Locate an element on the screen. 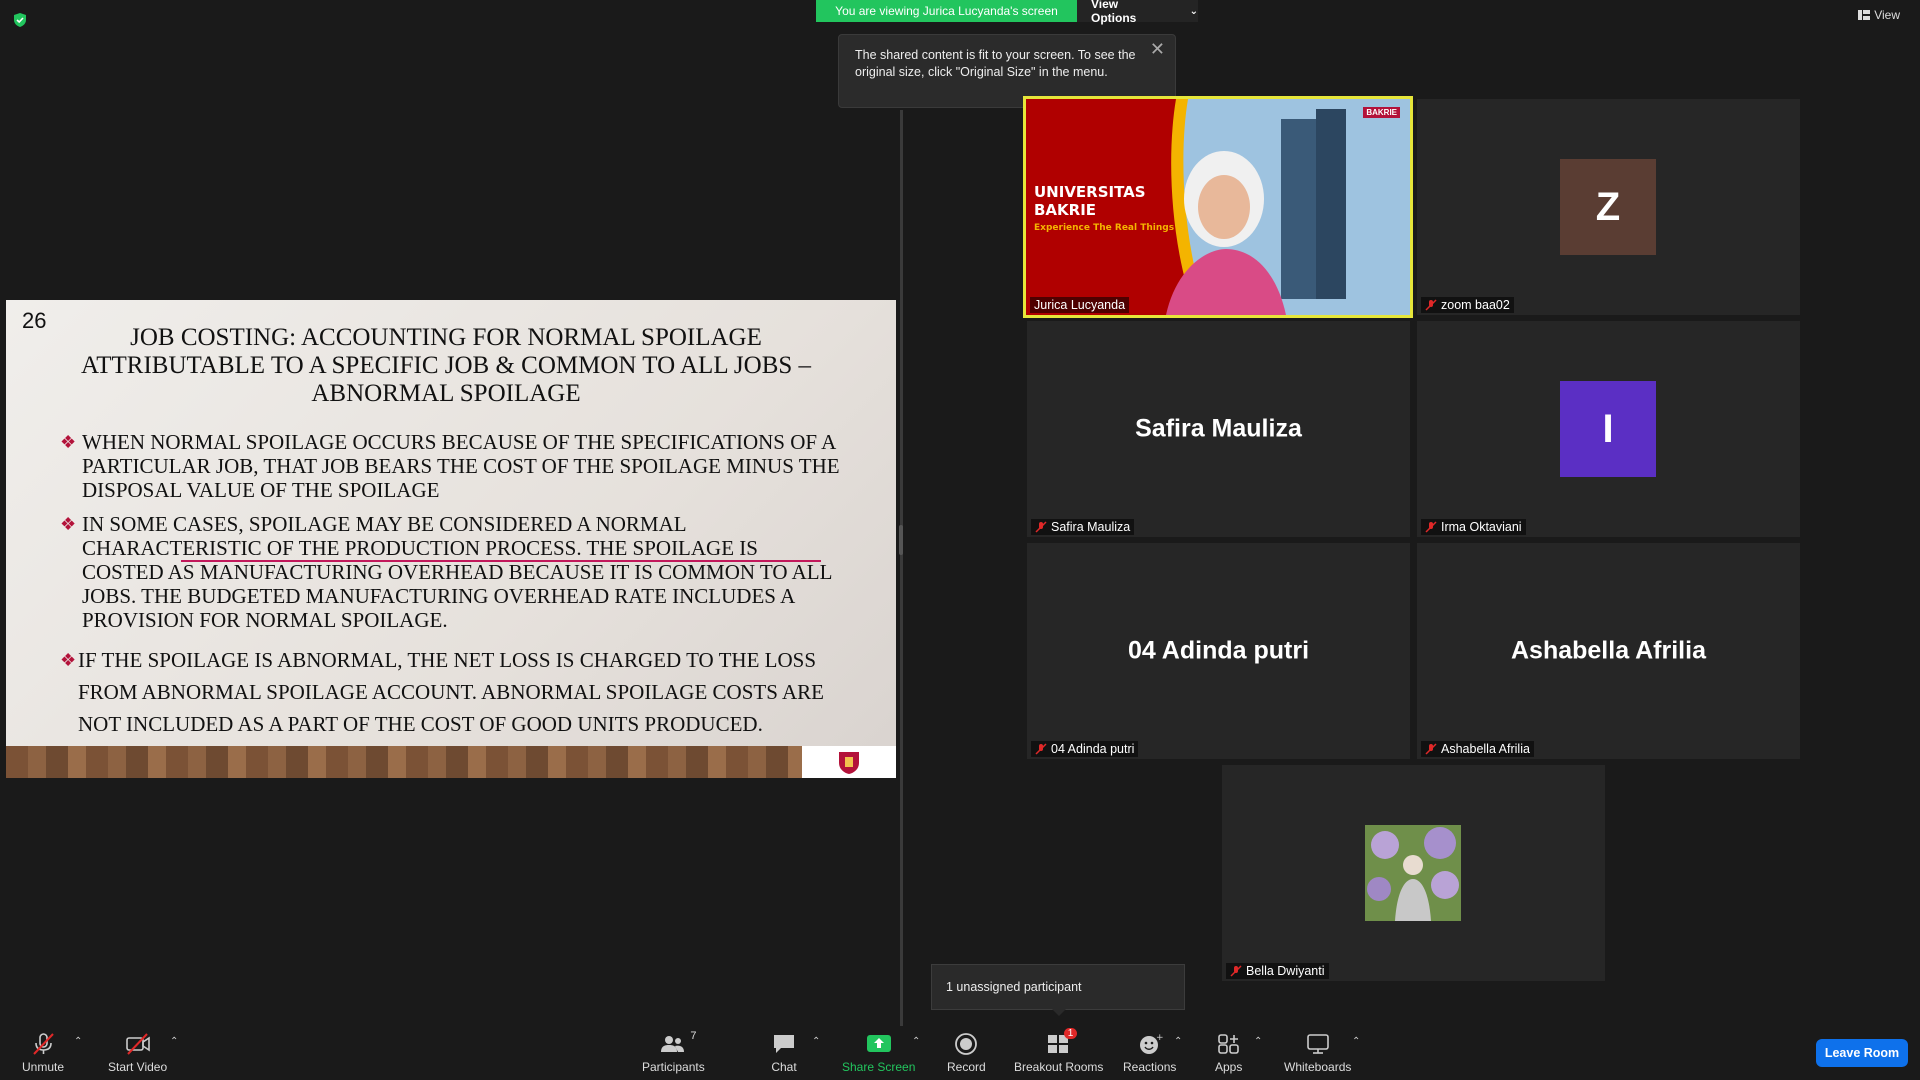  splitter-bar is located at coordinates (901, 568).